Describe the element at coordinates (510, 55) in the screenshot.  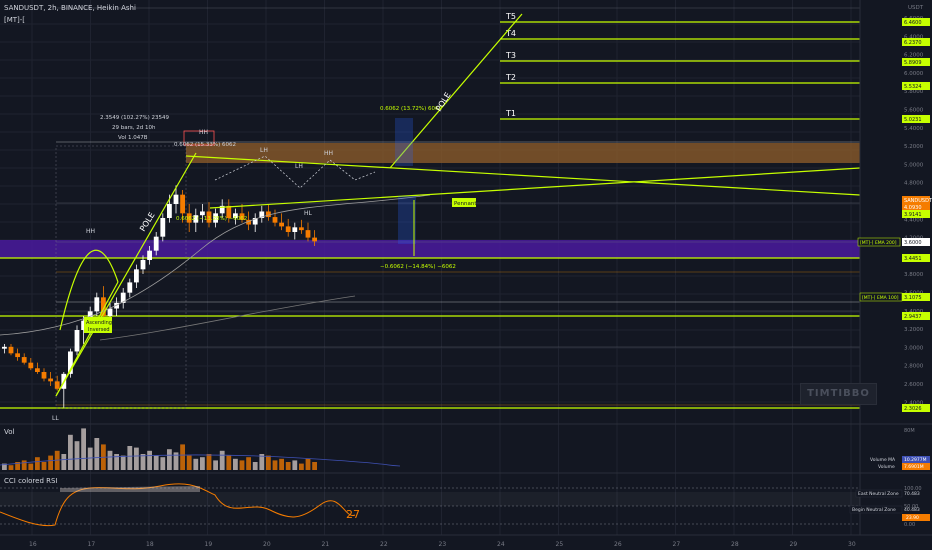
I see `target-label: T3` at that location.